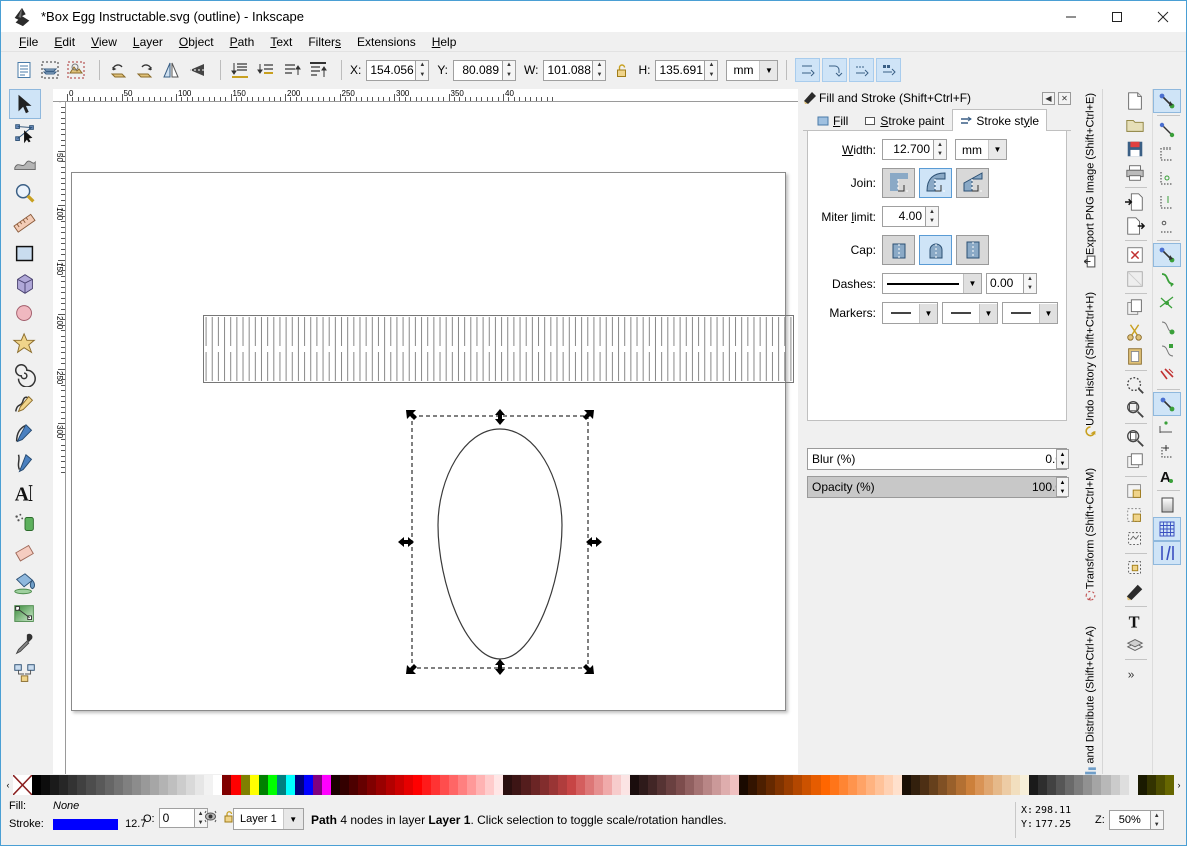  What do you see at coordinates (1005, 283) in the screenshot?
I see `dash-offset-input: 0.00` at bounding box center [1005, 283].